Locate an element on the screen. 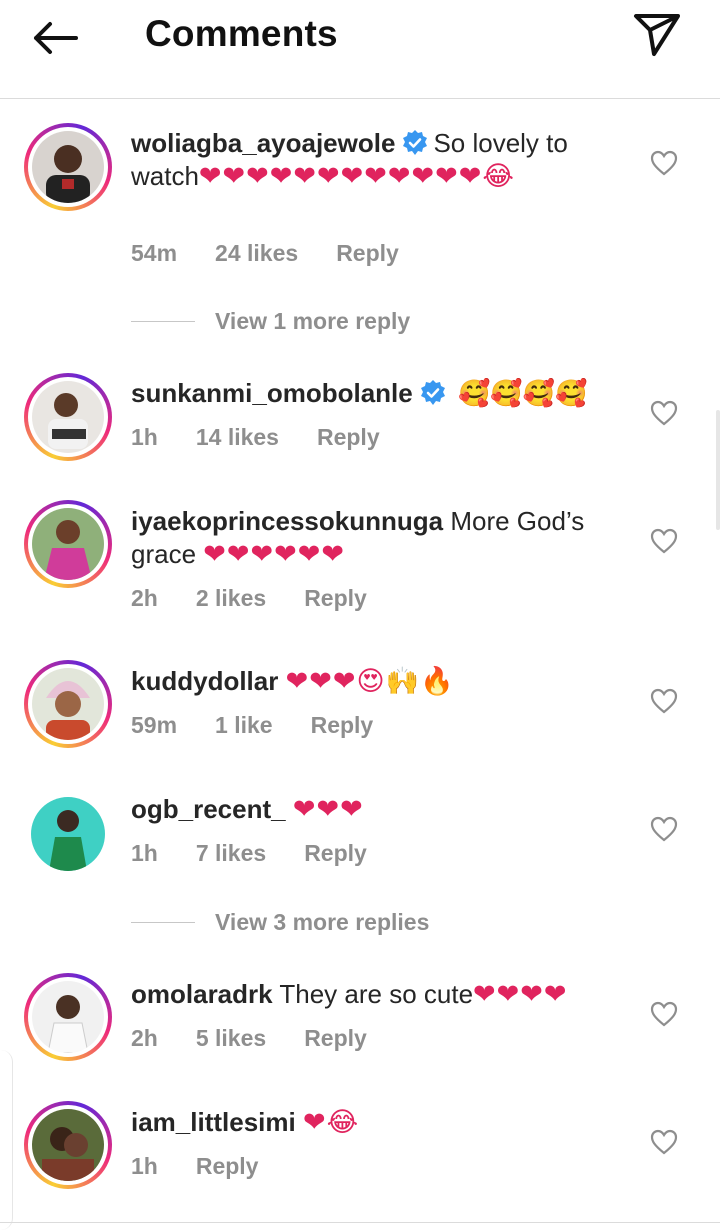  like-count: 1 like is located at coordinates (244, 725).